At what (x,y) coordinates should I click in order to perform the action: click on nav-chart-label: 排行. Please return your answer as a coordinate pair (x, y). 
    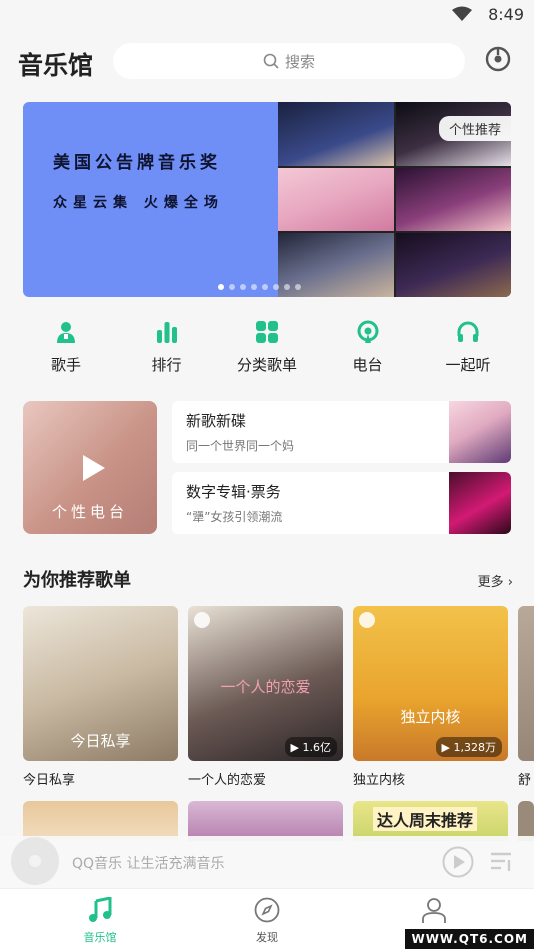
    Looking at the image, I should click on (166, 365).